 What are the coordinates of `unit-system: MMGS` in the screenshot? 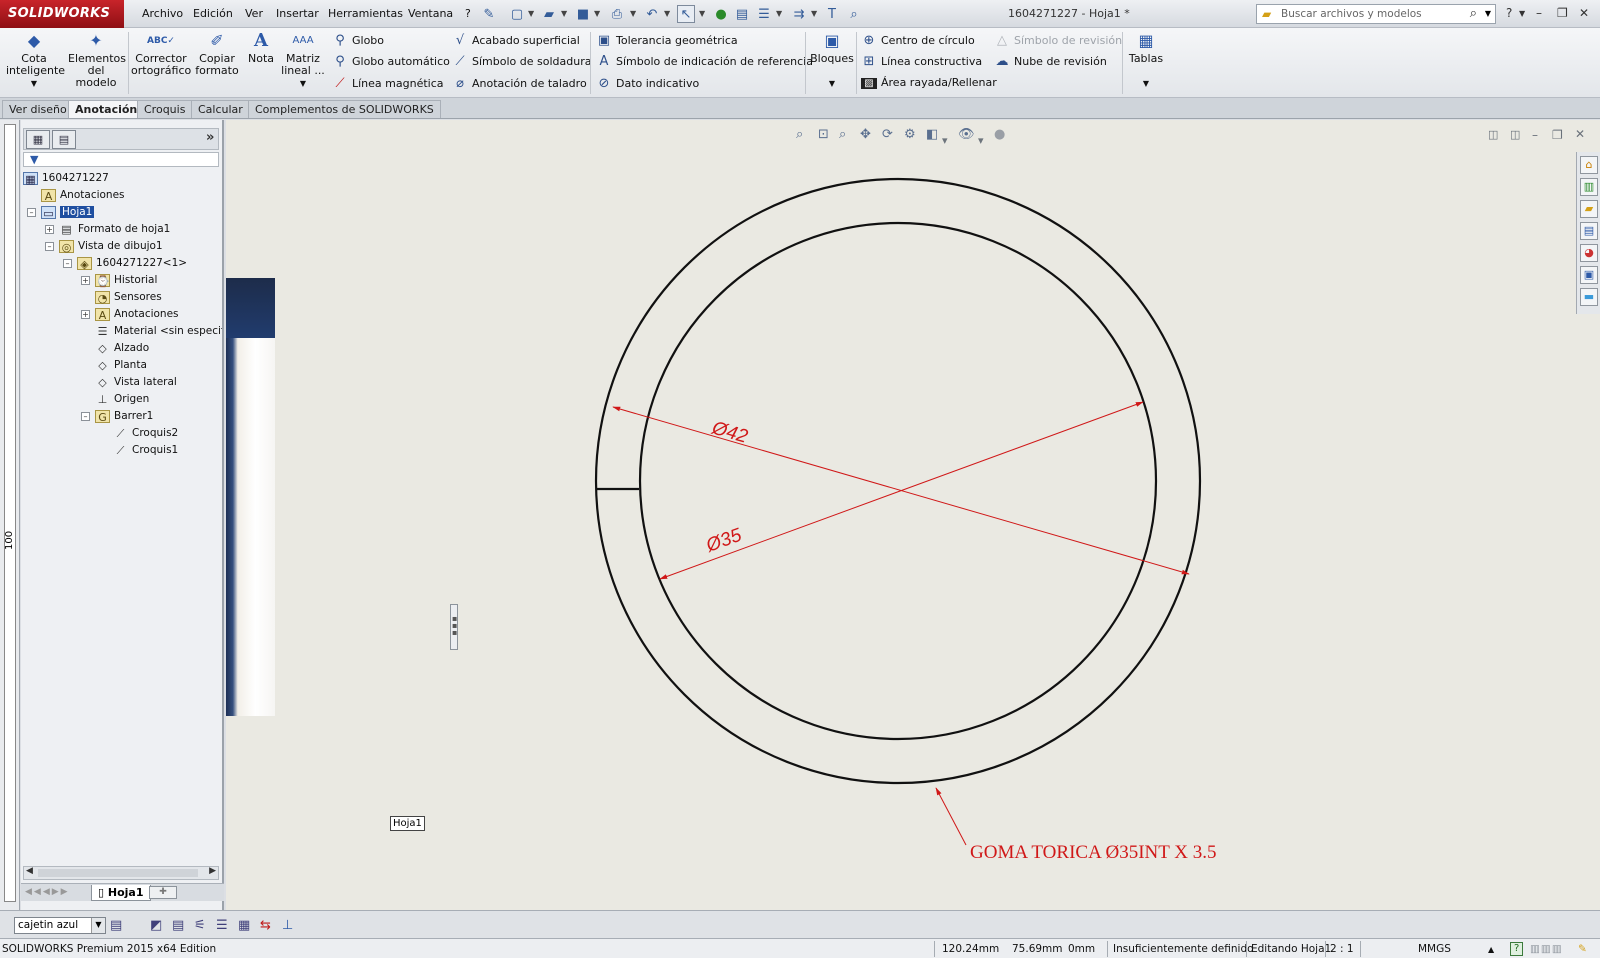 It's located at (1434, 949).